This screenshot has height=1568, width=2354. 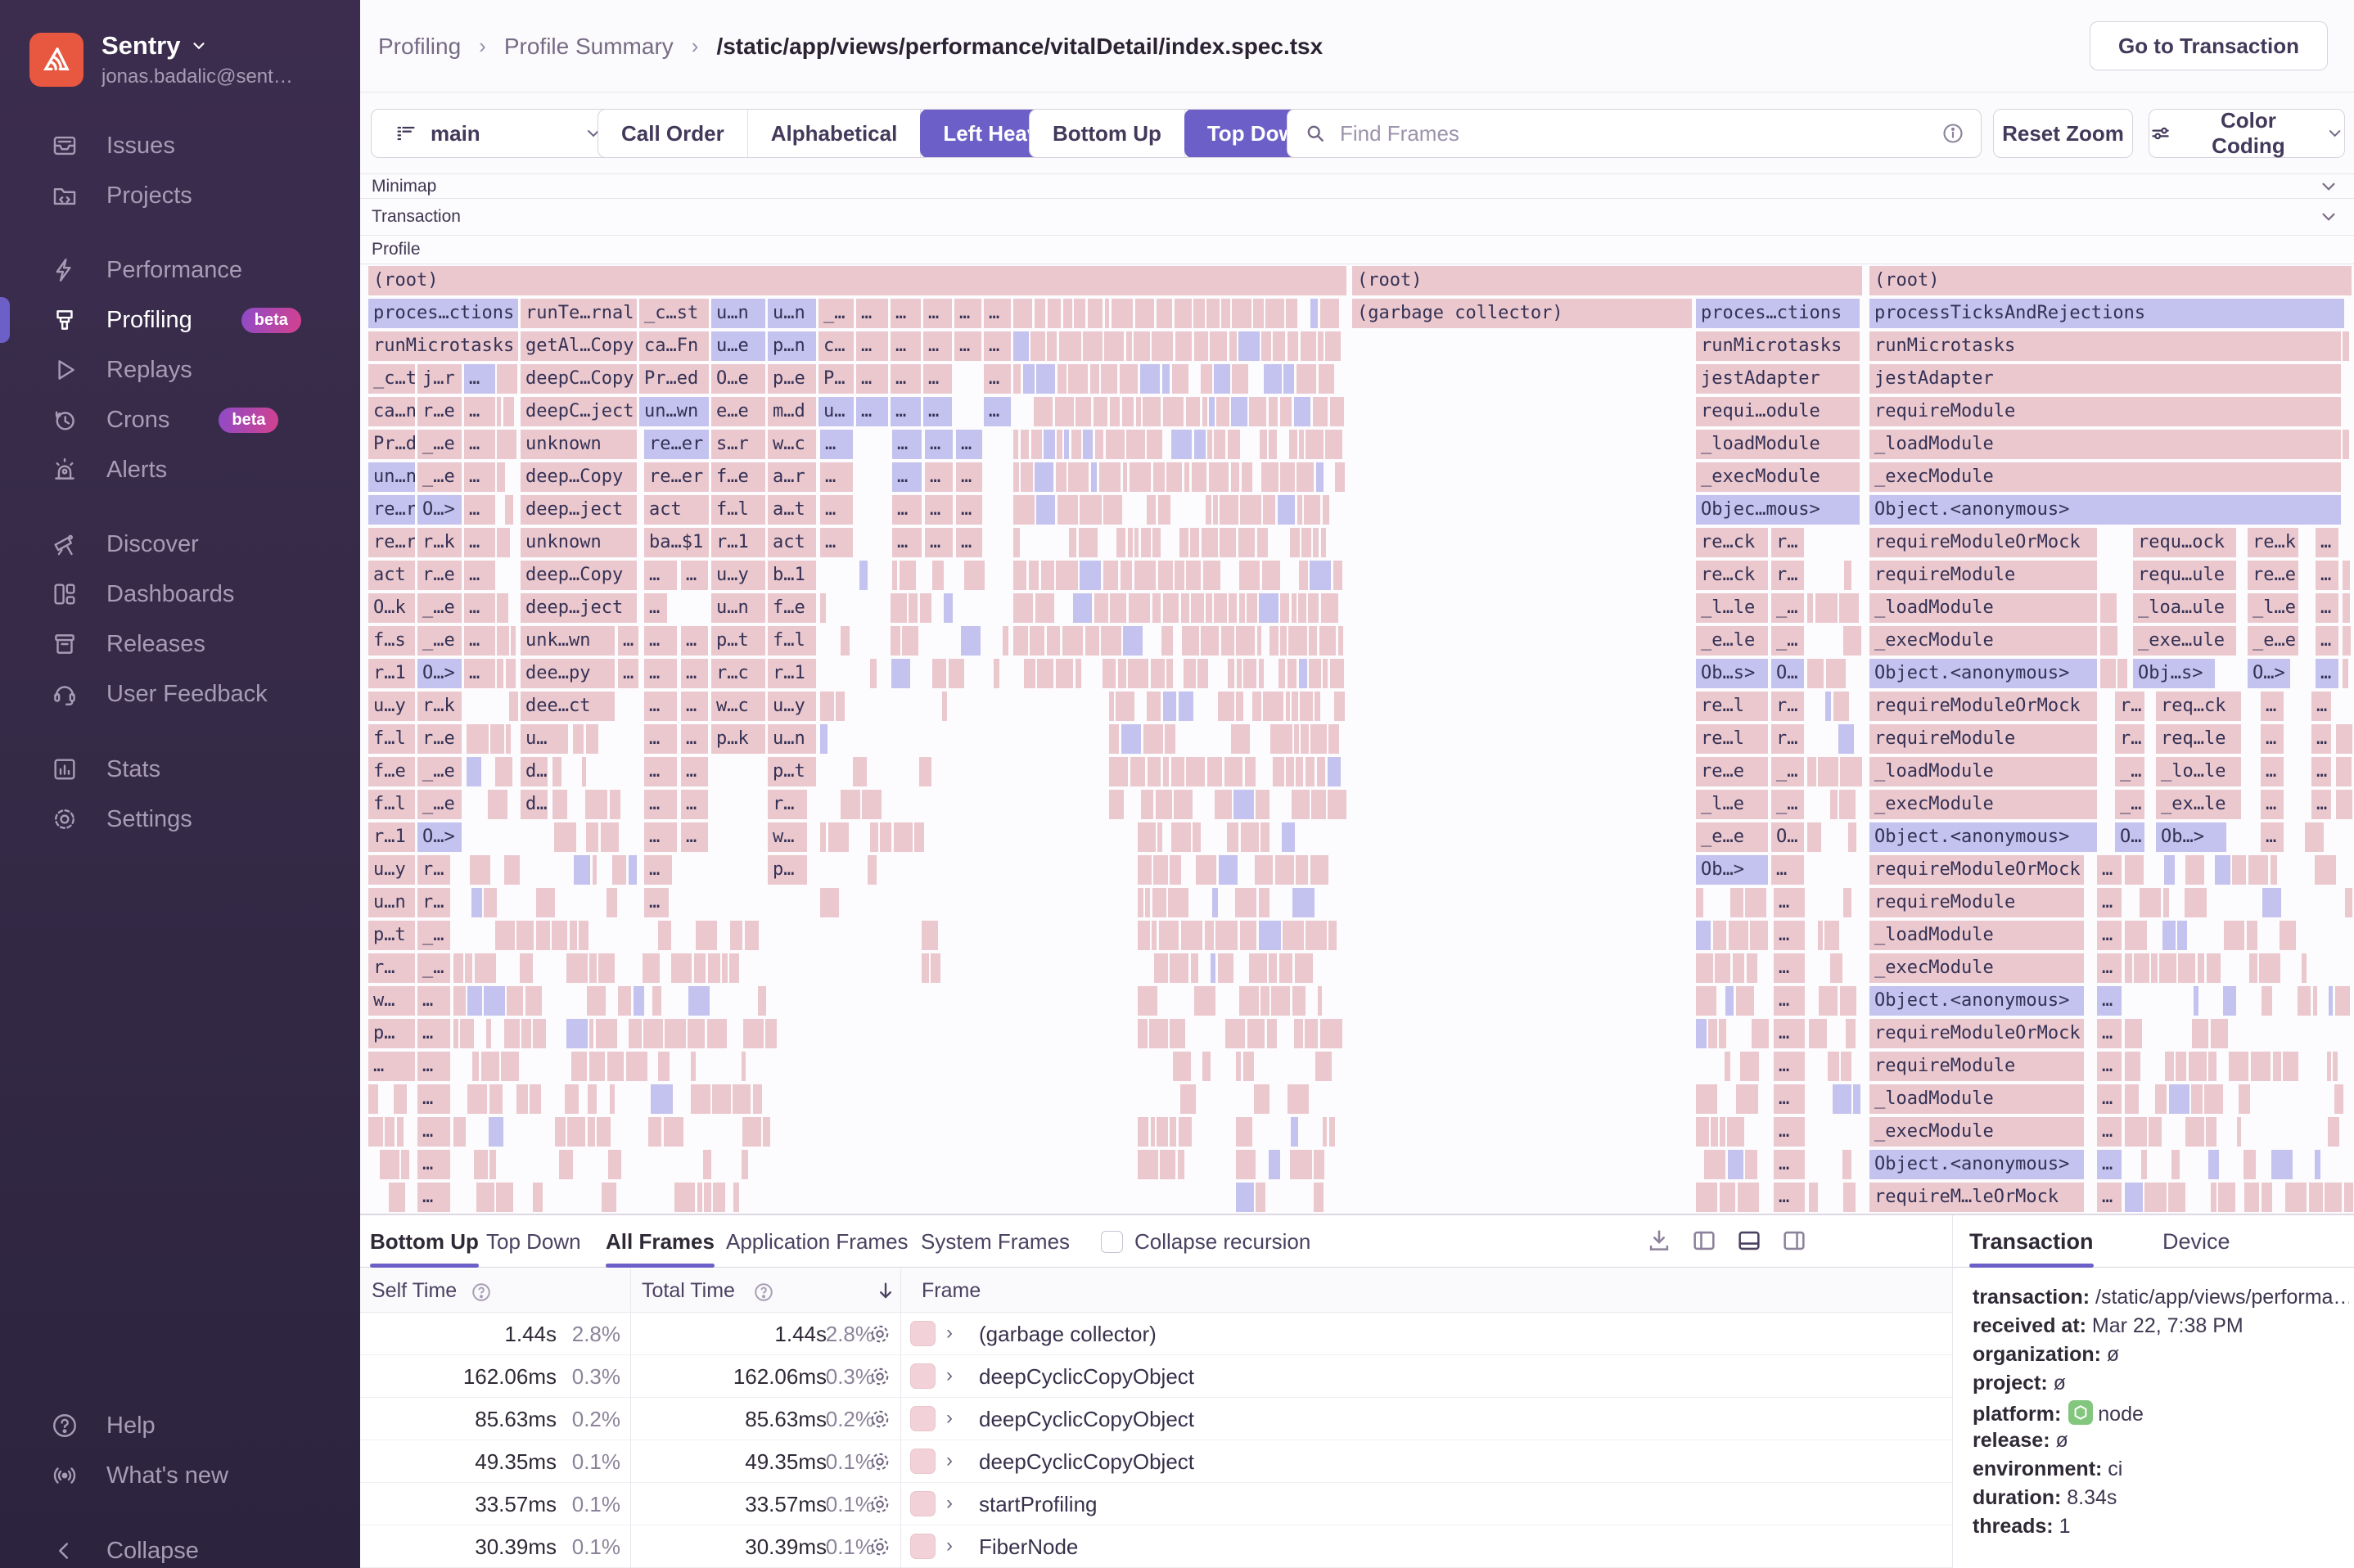 I want to click on flame-frame: re…ck, so click(x=1732, y=575).